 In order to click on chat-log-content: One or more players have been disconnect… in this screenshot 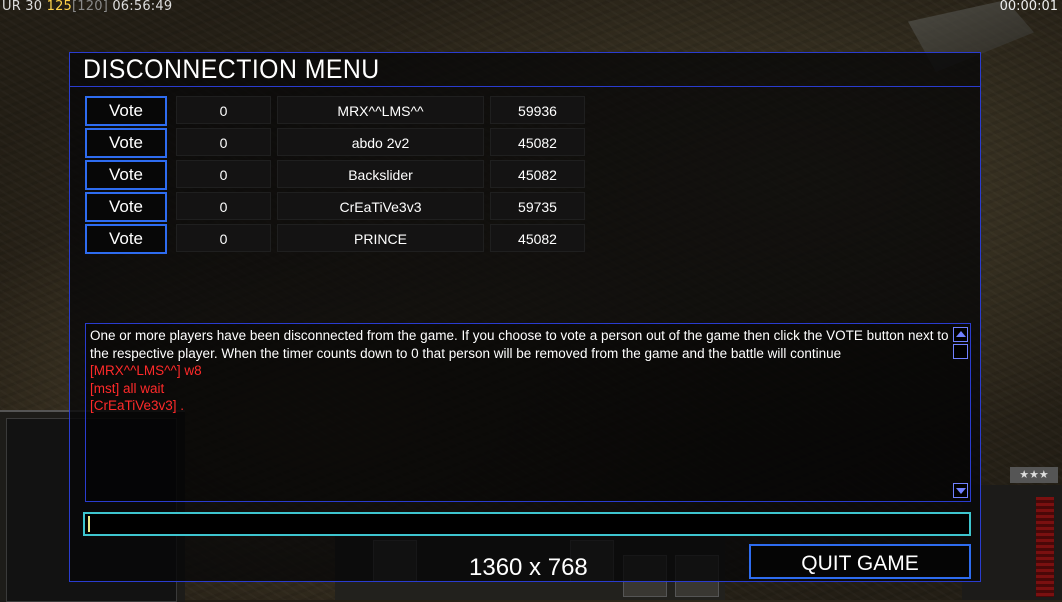, I will do `click(521, 371)`.